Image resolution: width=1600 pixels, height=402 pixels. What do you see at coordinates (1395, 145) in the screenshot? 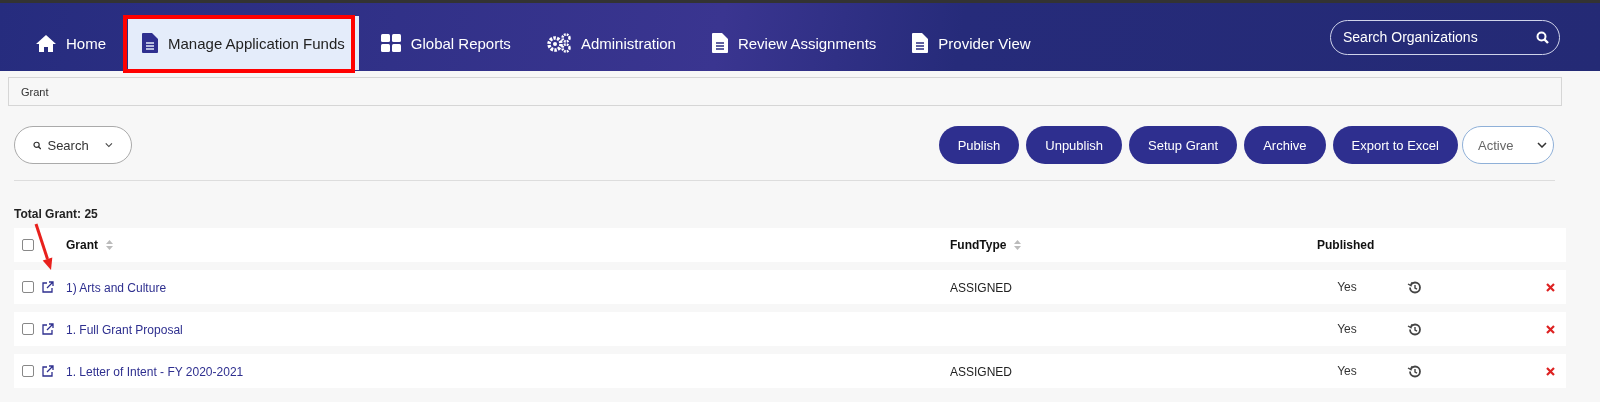
I see `action-button: Export to Excel` at bounding box center [1395, 145].